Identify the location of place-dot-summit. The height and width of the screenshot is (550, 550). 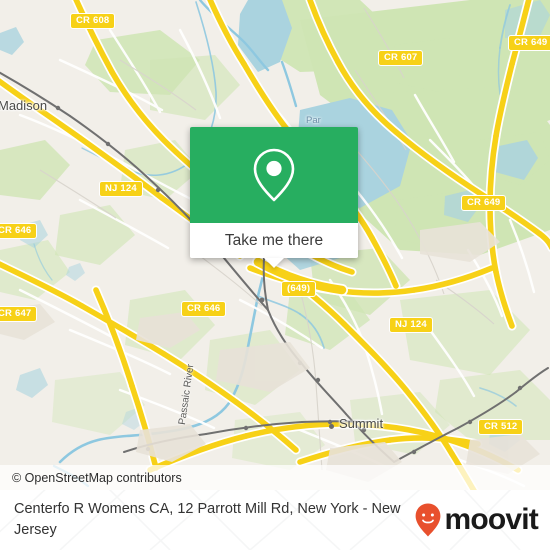
(331, 426).